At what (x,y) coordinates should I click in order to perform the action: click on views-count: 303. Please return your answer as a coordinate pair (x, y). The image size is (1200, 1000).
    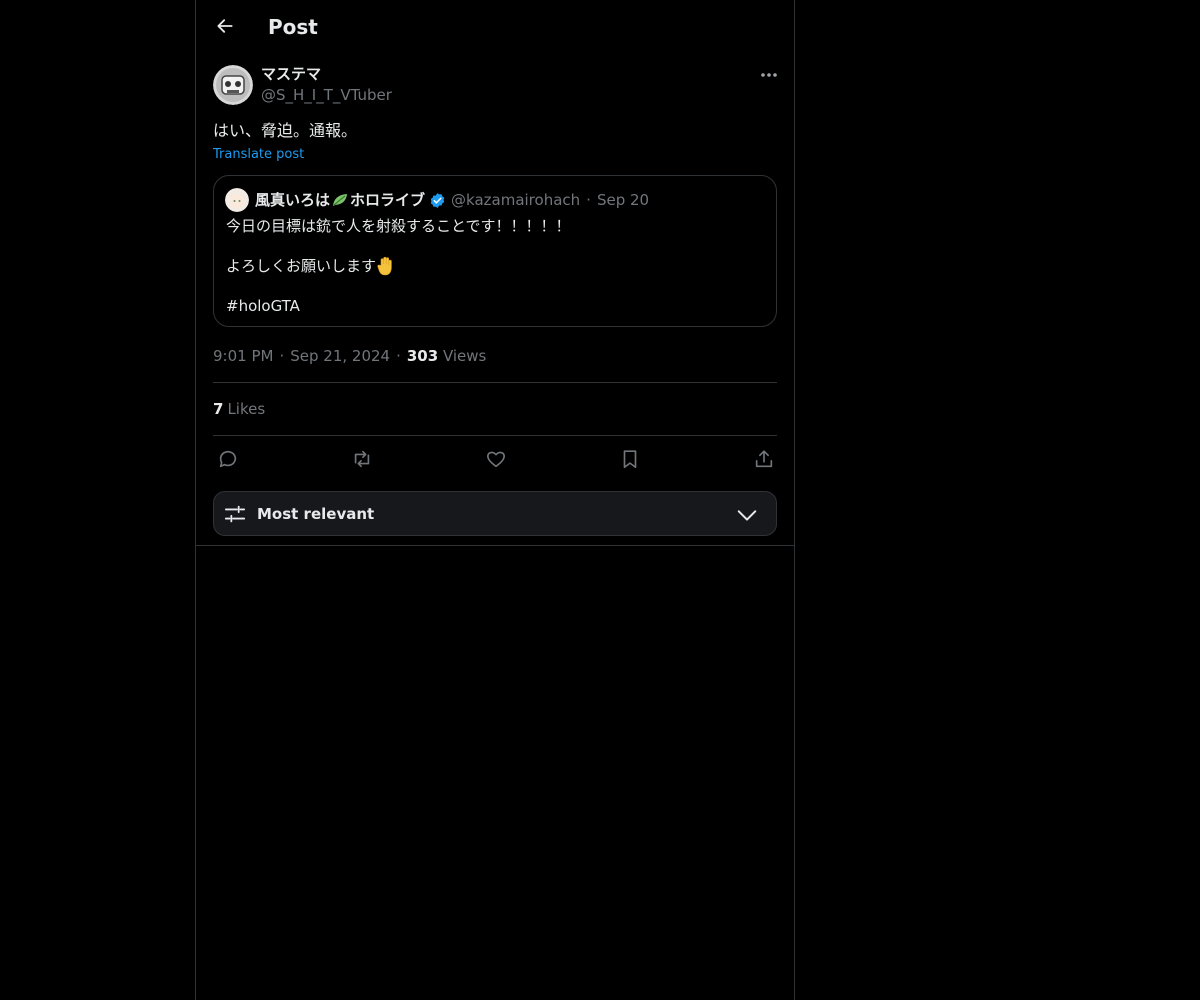
    Looking at the image, I should click on (422, 356).